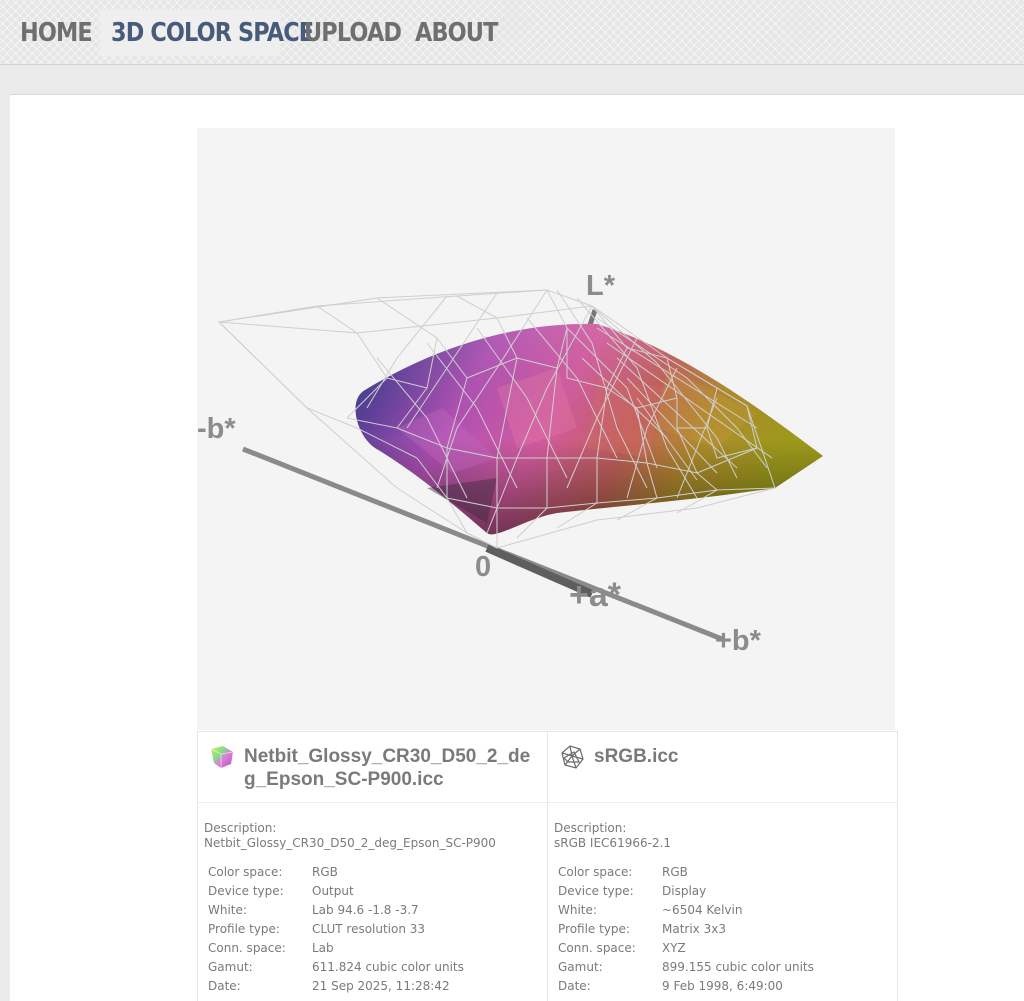  What do you see at coordinates (601, 286) in the screenshot?
I see `axis-label-l: L*` at bounding box center [601, 286].